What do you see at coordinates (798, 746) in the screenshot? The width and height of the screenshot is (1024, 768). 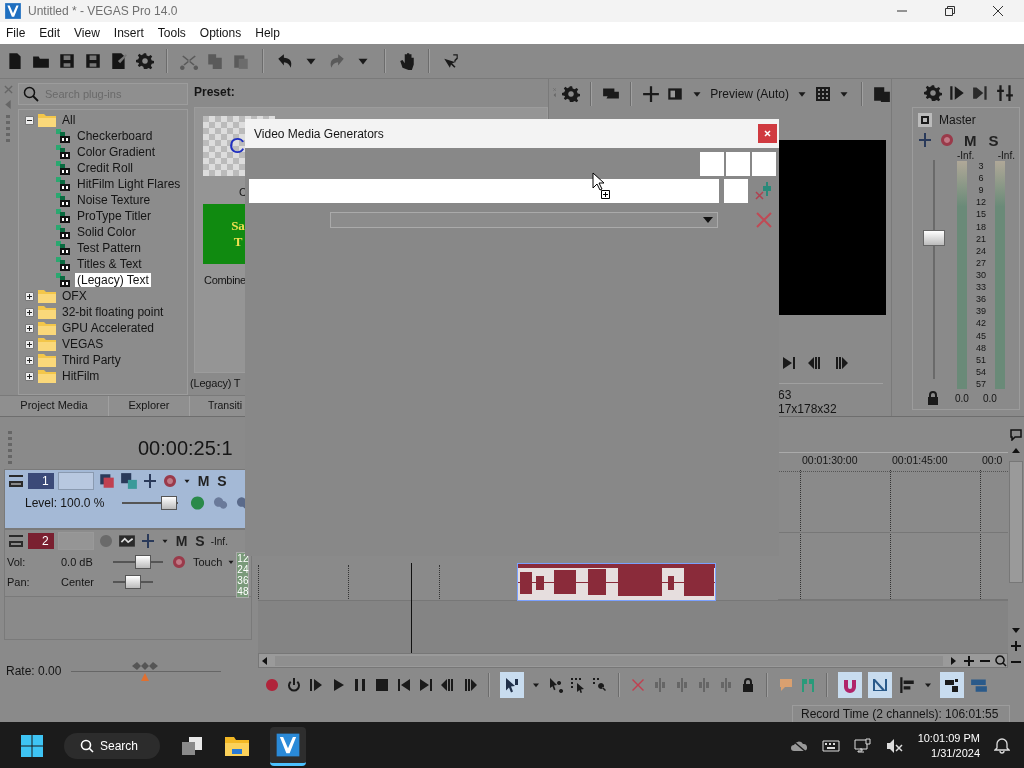 I see `cloud-off-icon` at bounding box center [798, 746].